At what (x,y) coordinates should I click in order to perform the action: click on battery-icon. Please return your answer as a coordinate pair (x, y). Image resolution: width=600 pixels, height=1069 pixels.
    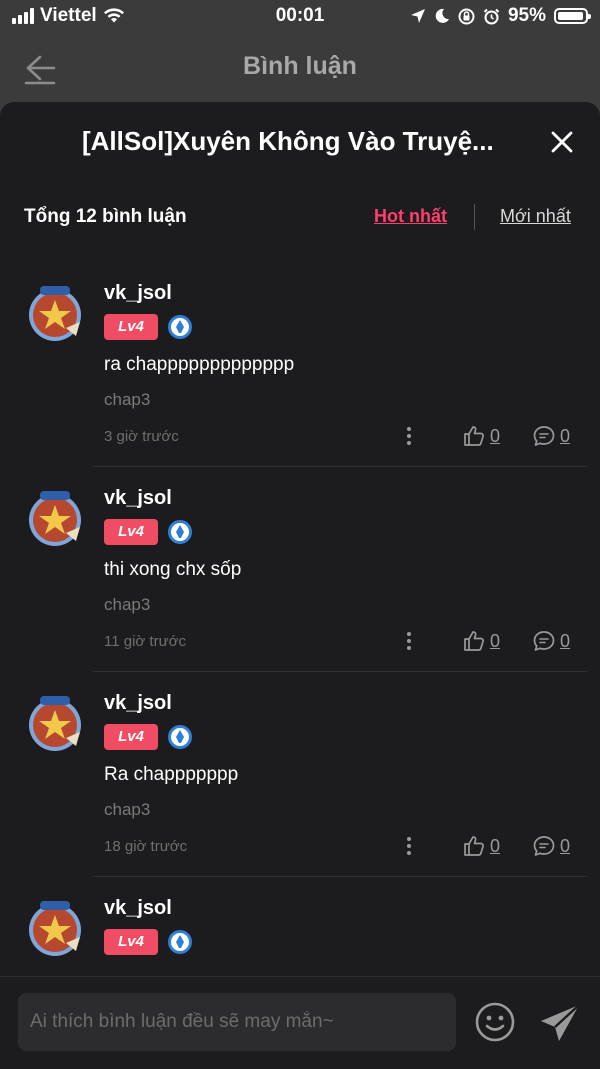
    Looking at the image, I should click on (572, 16).